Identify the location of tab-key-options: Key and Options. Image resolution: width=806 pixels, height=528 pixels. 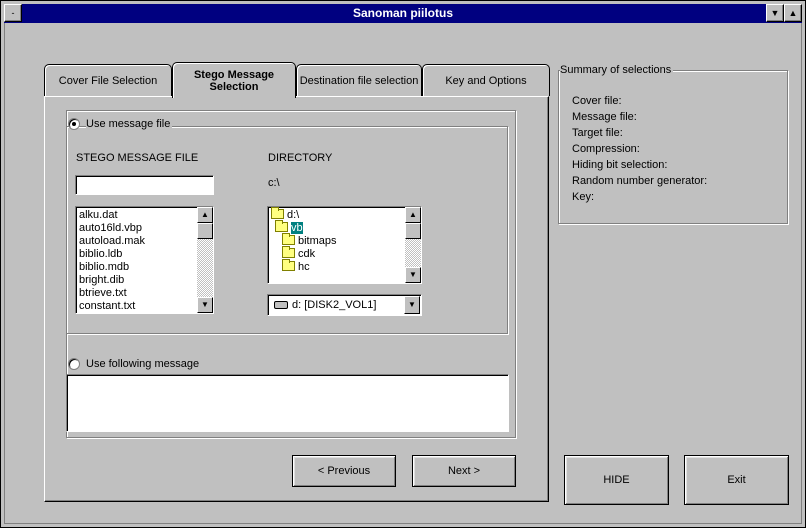
(486, 80).